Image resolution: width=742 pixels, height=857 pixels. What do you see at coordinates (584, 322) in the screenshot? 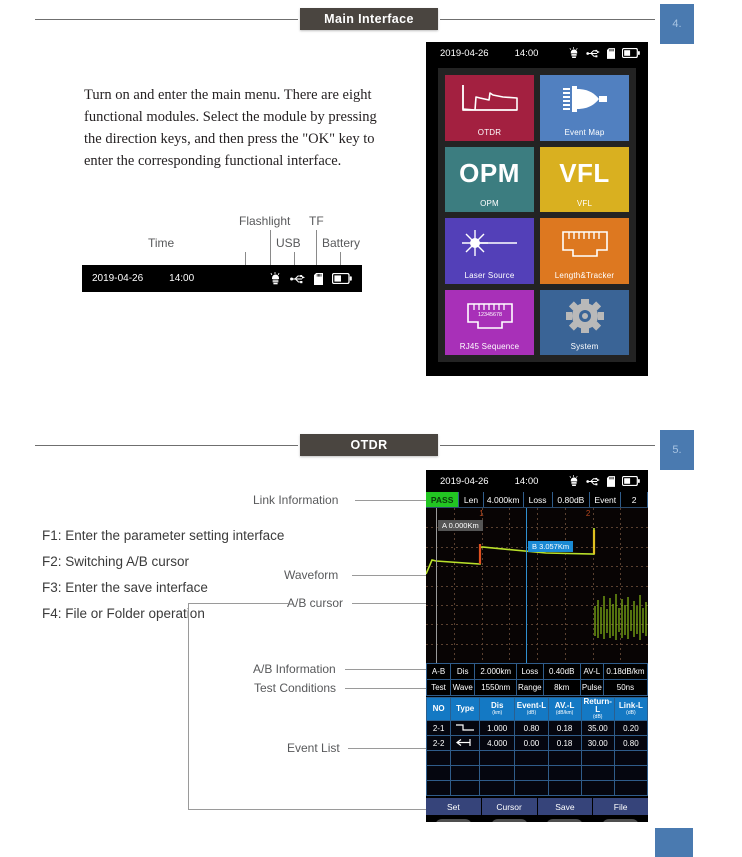
I see `tile-system: System` at bounding box center [584, 322].